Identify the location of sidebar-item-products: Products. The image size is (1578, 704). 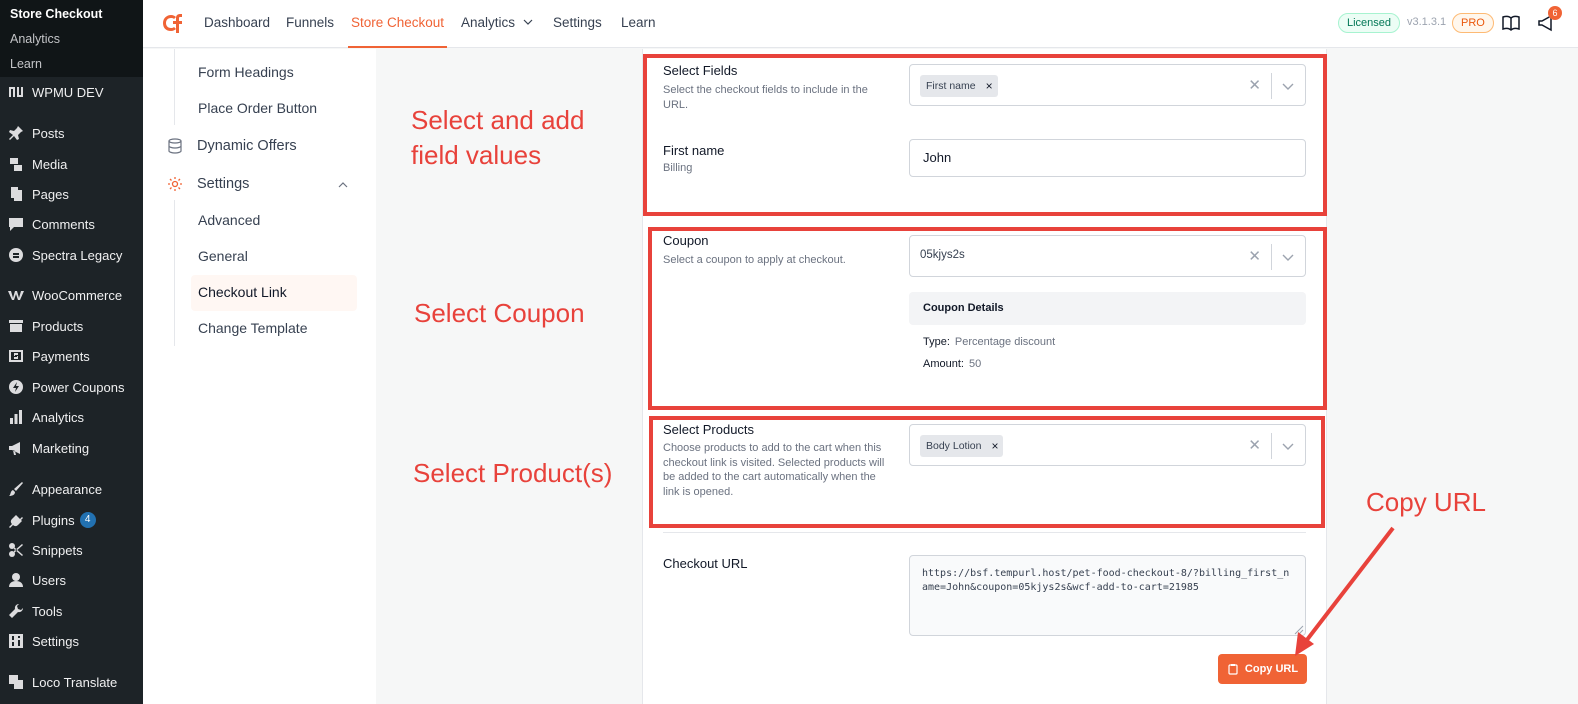
(71, 326).